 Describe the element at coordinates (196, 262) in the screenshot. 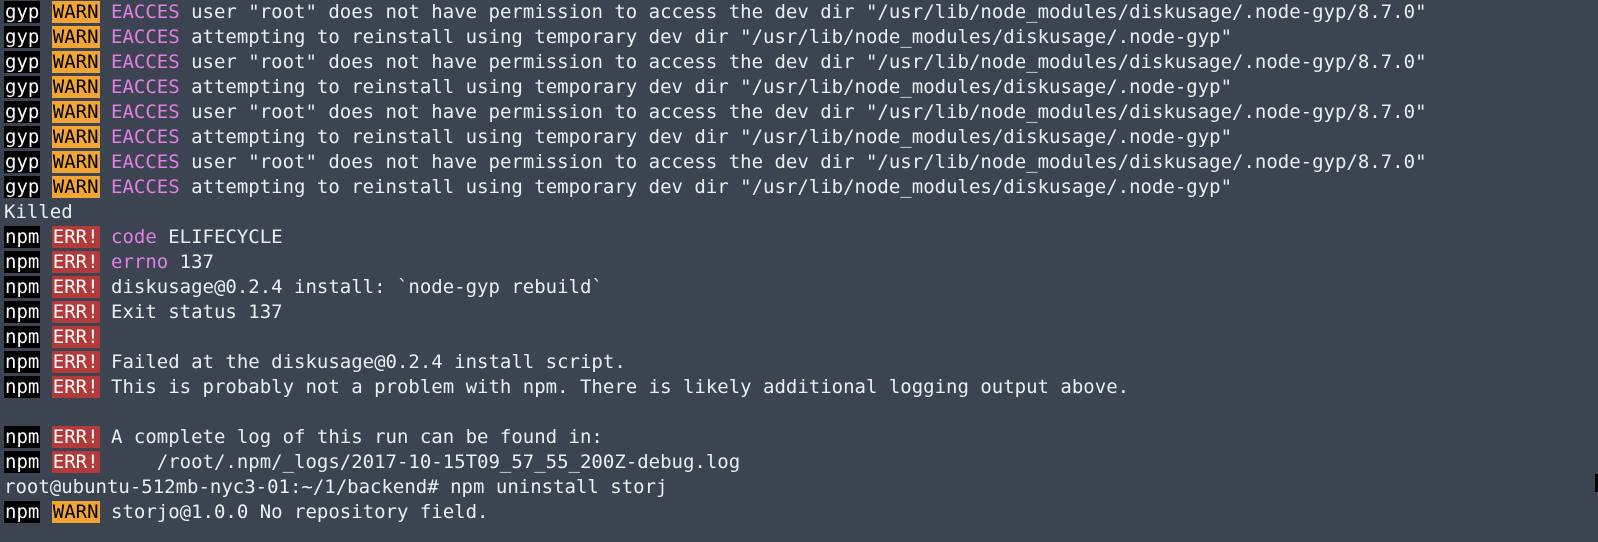

I see `line-text: 137` at that location.